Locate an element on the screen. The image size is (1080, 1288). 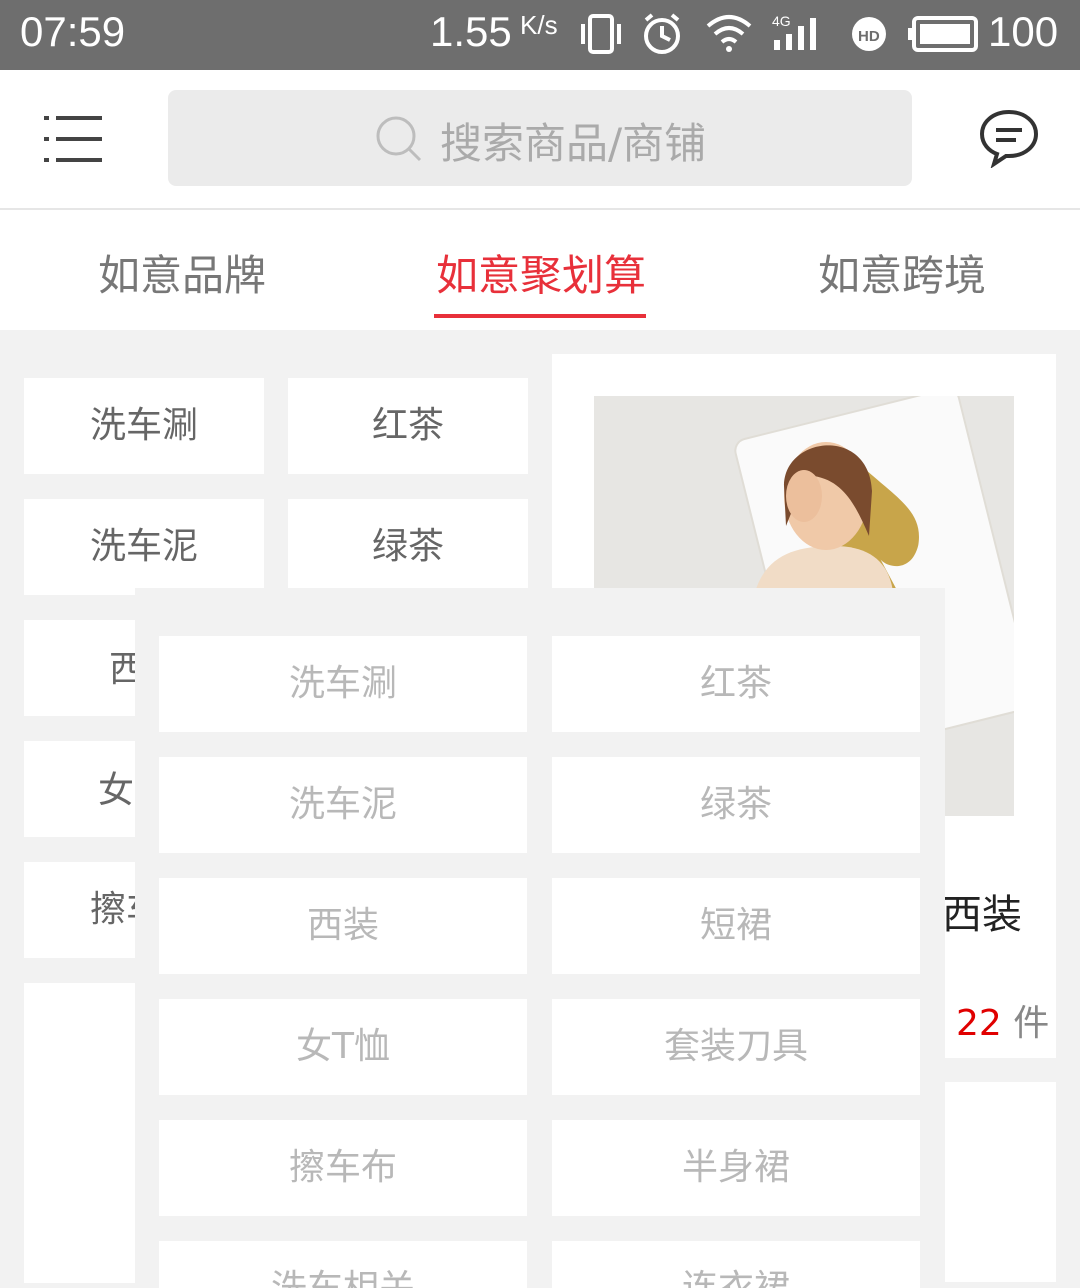
dropdown-item: 洗车泥 is located at coordinates (343, 805).